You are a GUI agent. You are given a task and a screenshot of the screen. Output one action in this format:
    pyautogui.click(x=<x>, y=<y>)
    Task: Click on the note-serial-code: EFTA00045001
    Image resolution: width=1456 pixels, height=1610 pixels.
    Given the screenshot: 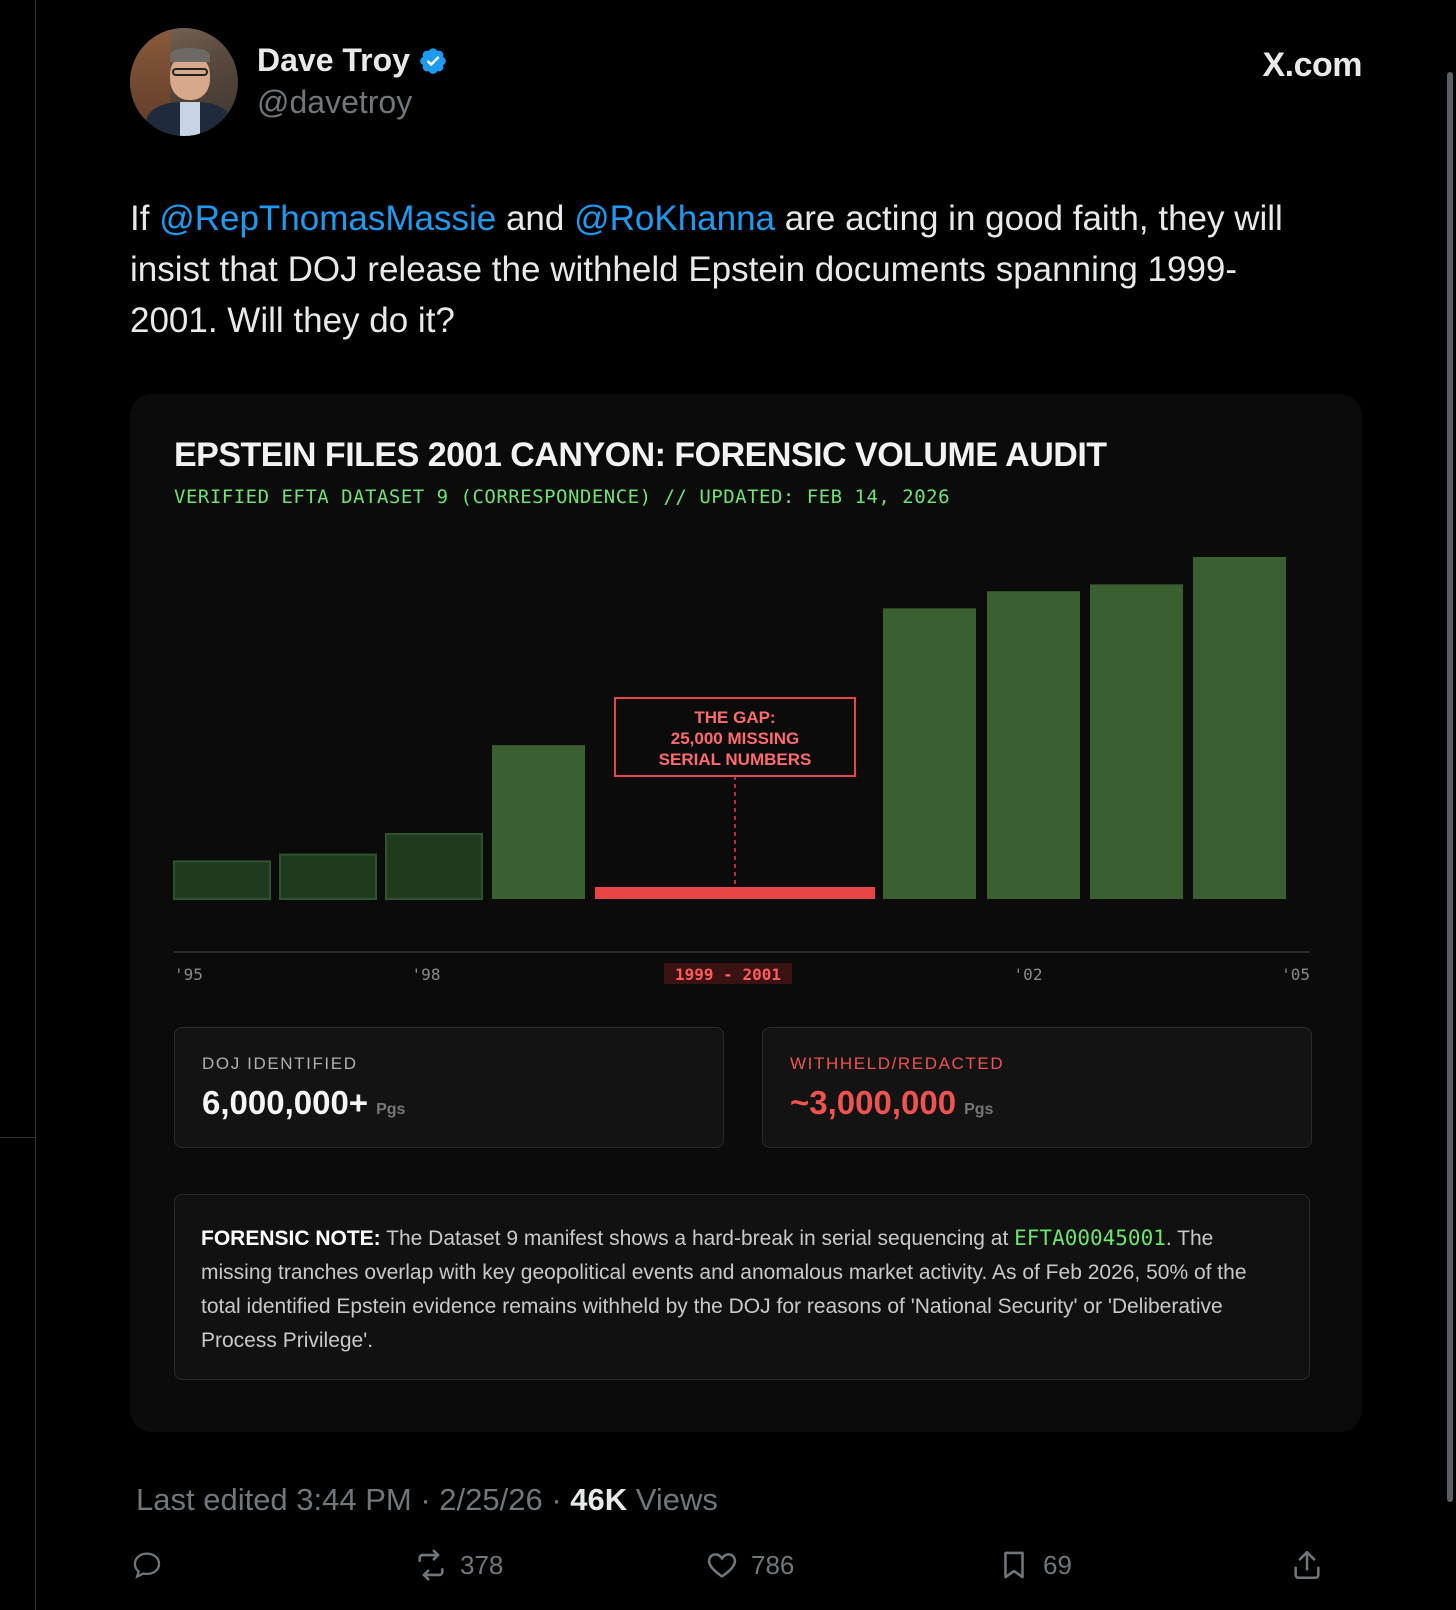 What is the action you would take?
    pyautogui.click(x=1090, y=1238)
    